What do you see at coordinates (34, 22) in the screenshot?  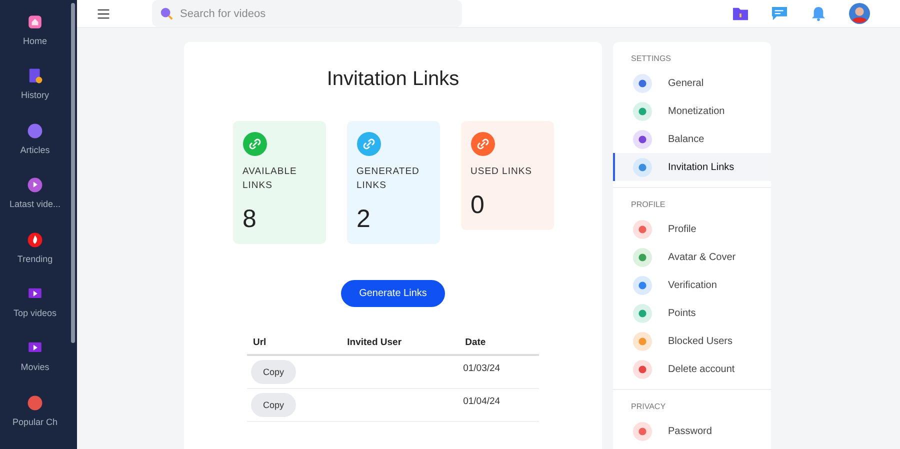 I see `home-icon` at bounding box center [34, 22].